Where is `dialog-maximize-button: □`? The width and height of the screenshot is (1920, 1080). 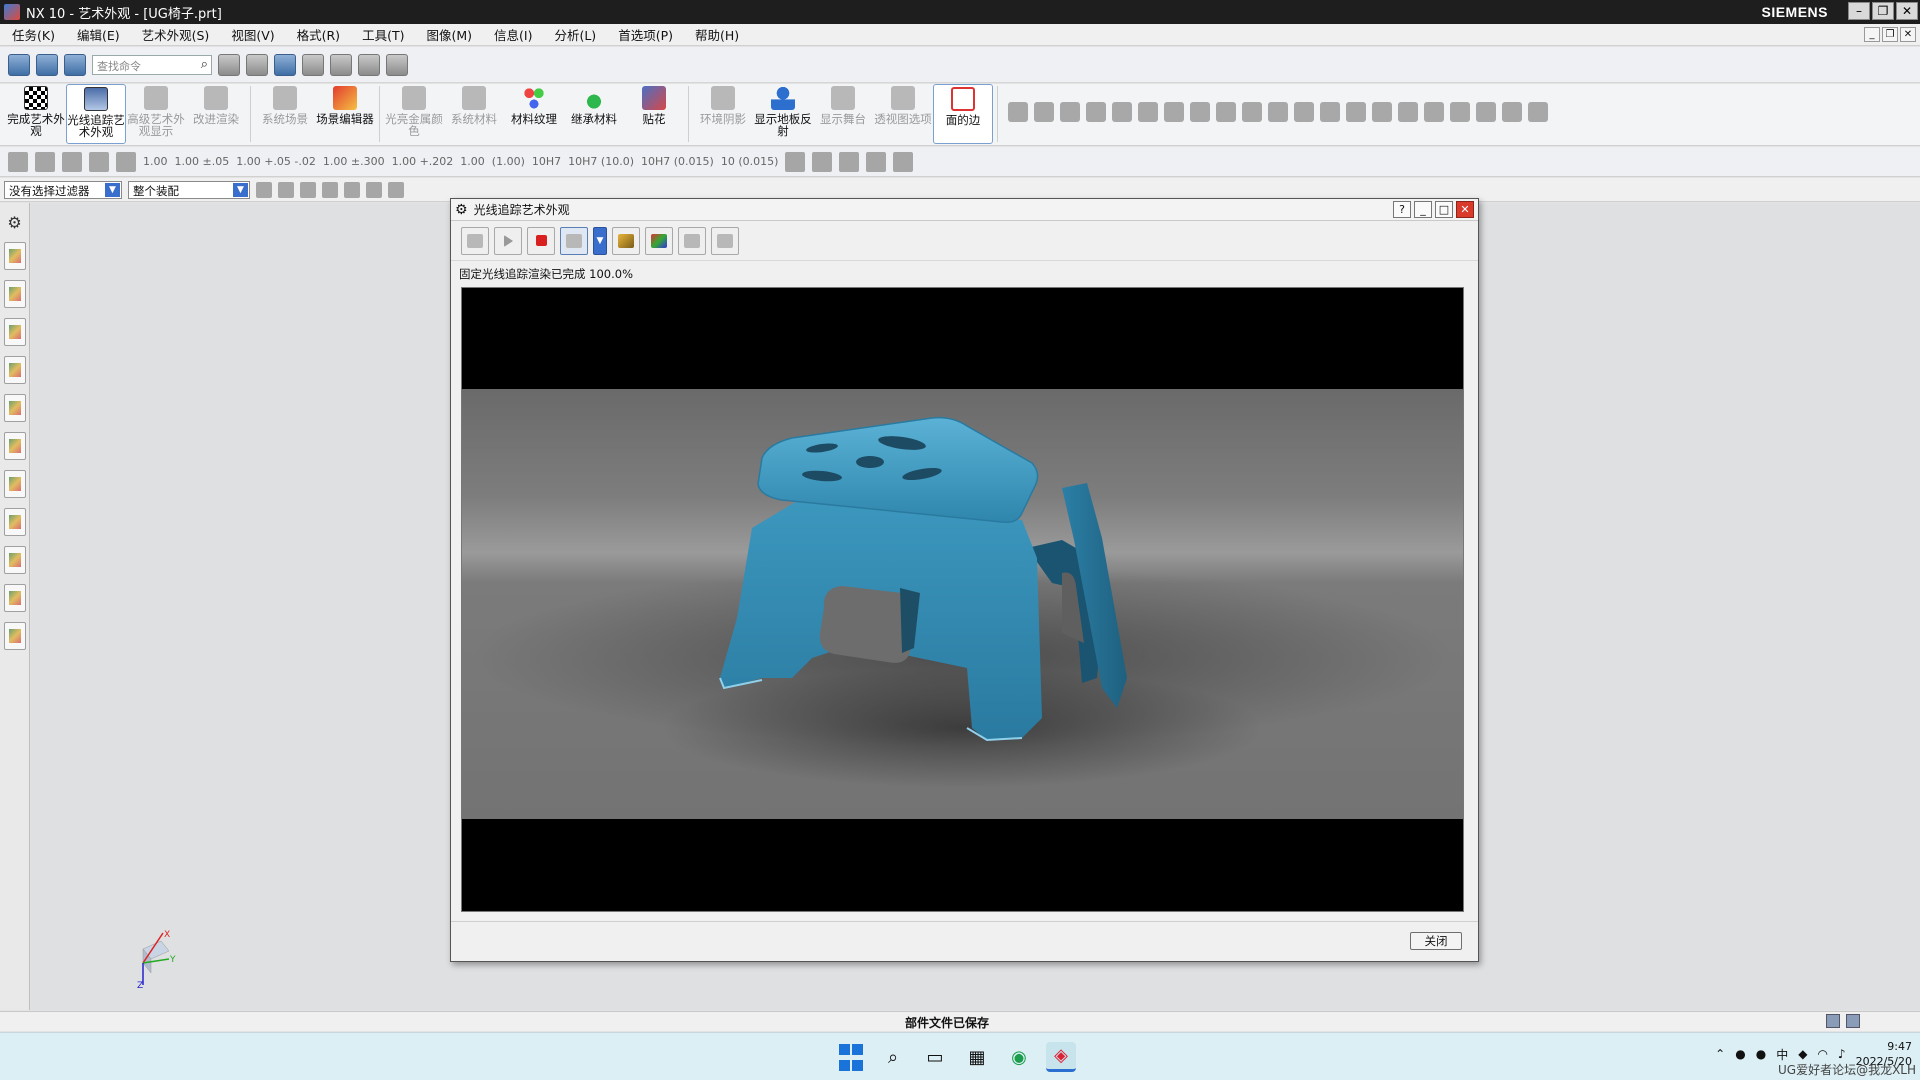 dialog-maximize-button: □ is located at coordinates (1444, 209).